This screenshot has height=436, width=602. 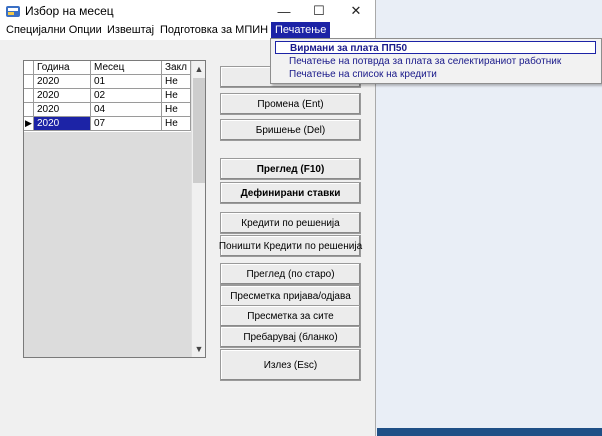 What do you see at coordinates (214, 30) in the screenshot?
I see `menu-mpin-prep: Подготовка за МПИН` at bounding box center [214, 30].